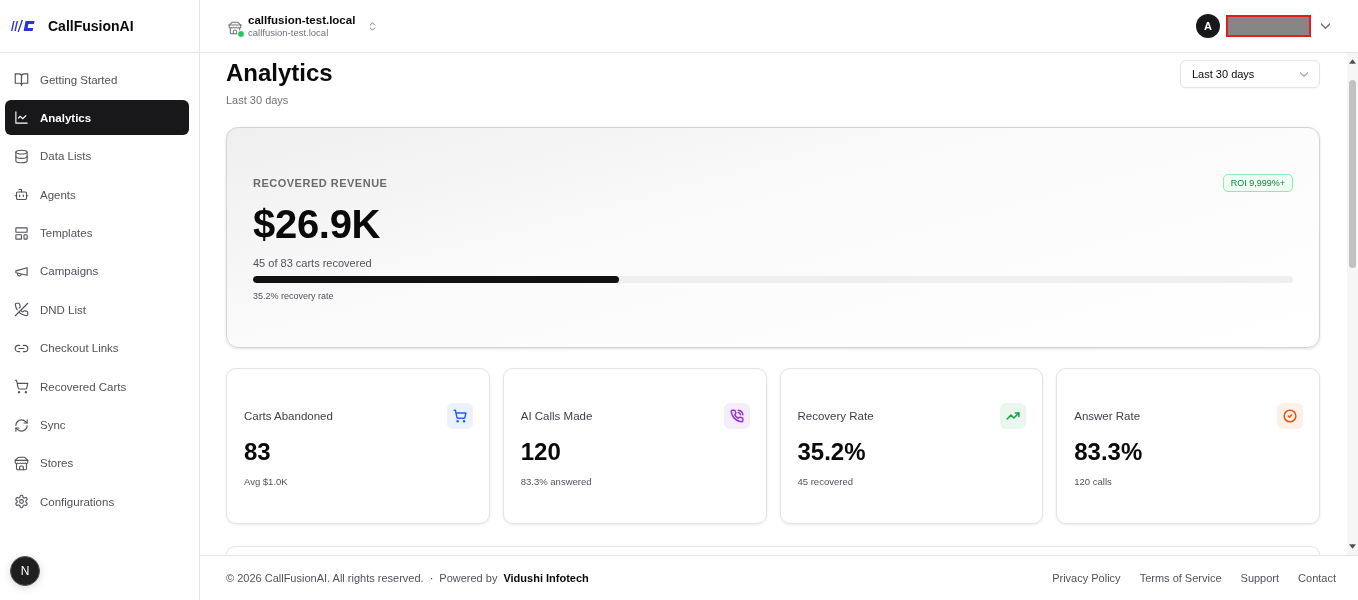  What do you see at coordinates (1352, 174) in the screenshot?
I see `scrollbar-thumb` at bounding box center [1352, 174].